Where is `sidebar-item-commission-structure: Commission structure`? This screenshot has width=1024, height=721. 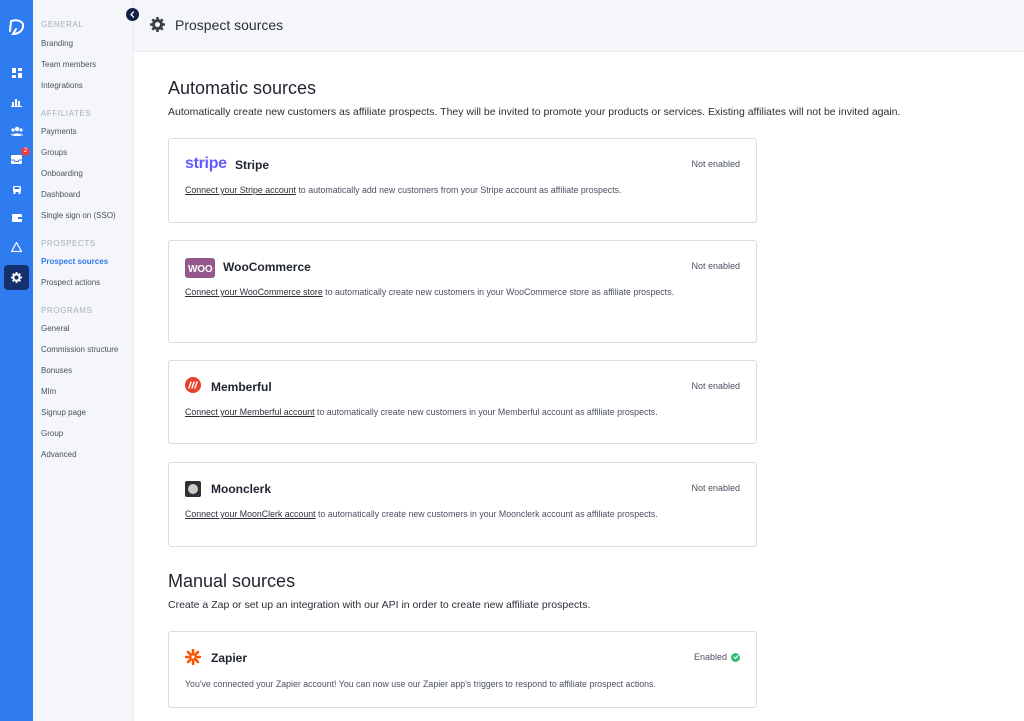
sidebar-item-commission-structure: Commission structure is located at coordinates (79, 349).